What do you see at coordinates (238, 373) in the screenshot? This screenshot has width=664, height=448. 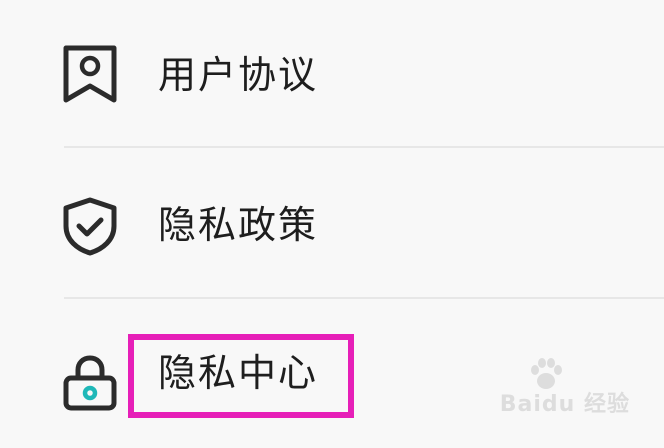 I see `menu-item-label: 隐私中心` at bounding box center [238, 373].